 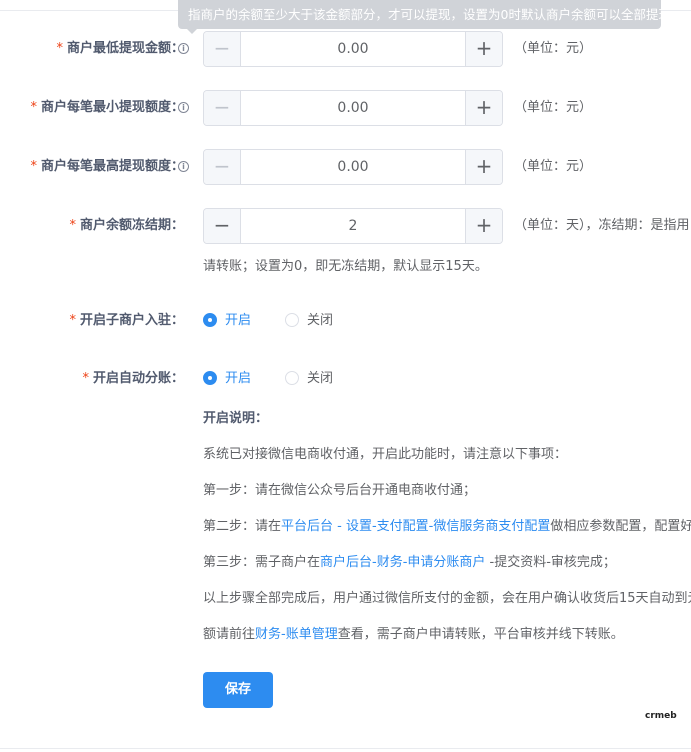 I want to click on min-per-withdraw-row: * 商户每笔最小提现额度： i − 0.00 + （单位：元）, so click(x=345, y=108).